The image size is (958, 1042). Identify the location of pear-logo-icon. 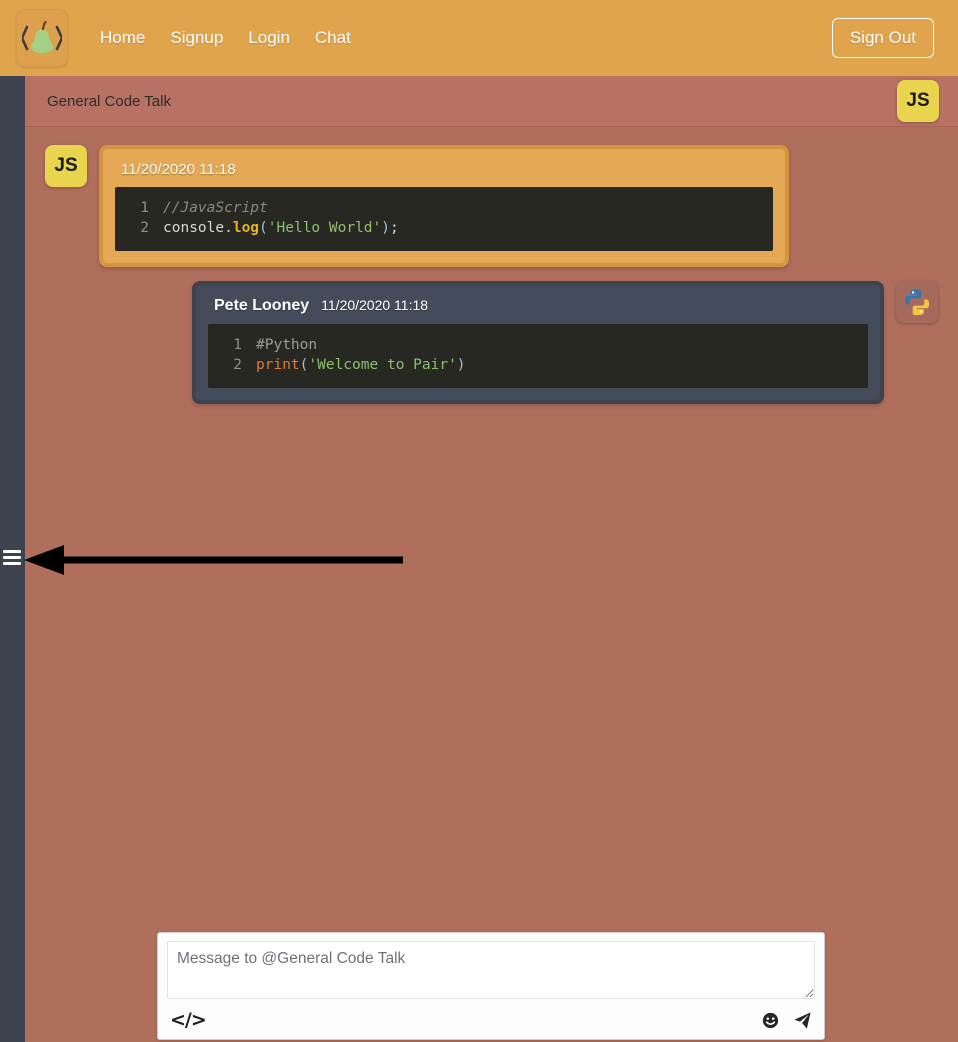
(42, 36).